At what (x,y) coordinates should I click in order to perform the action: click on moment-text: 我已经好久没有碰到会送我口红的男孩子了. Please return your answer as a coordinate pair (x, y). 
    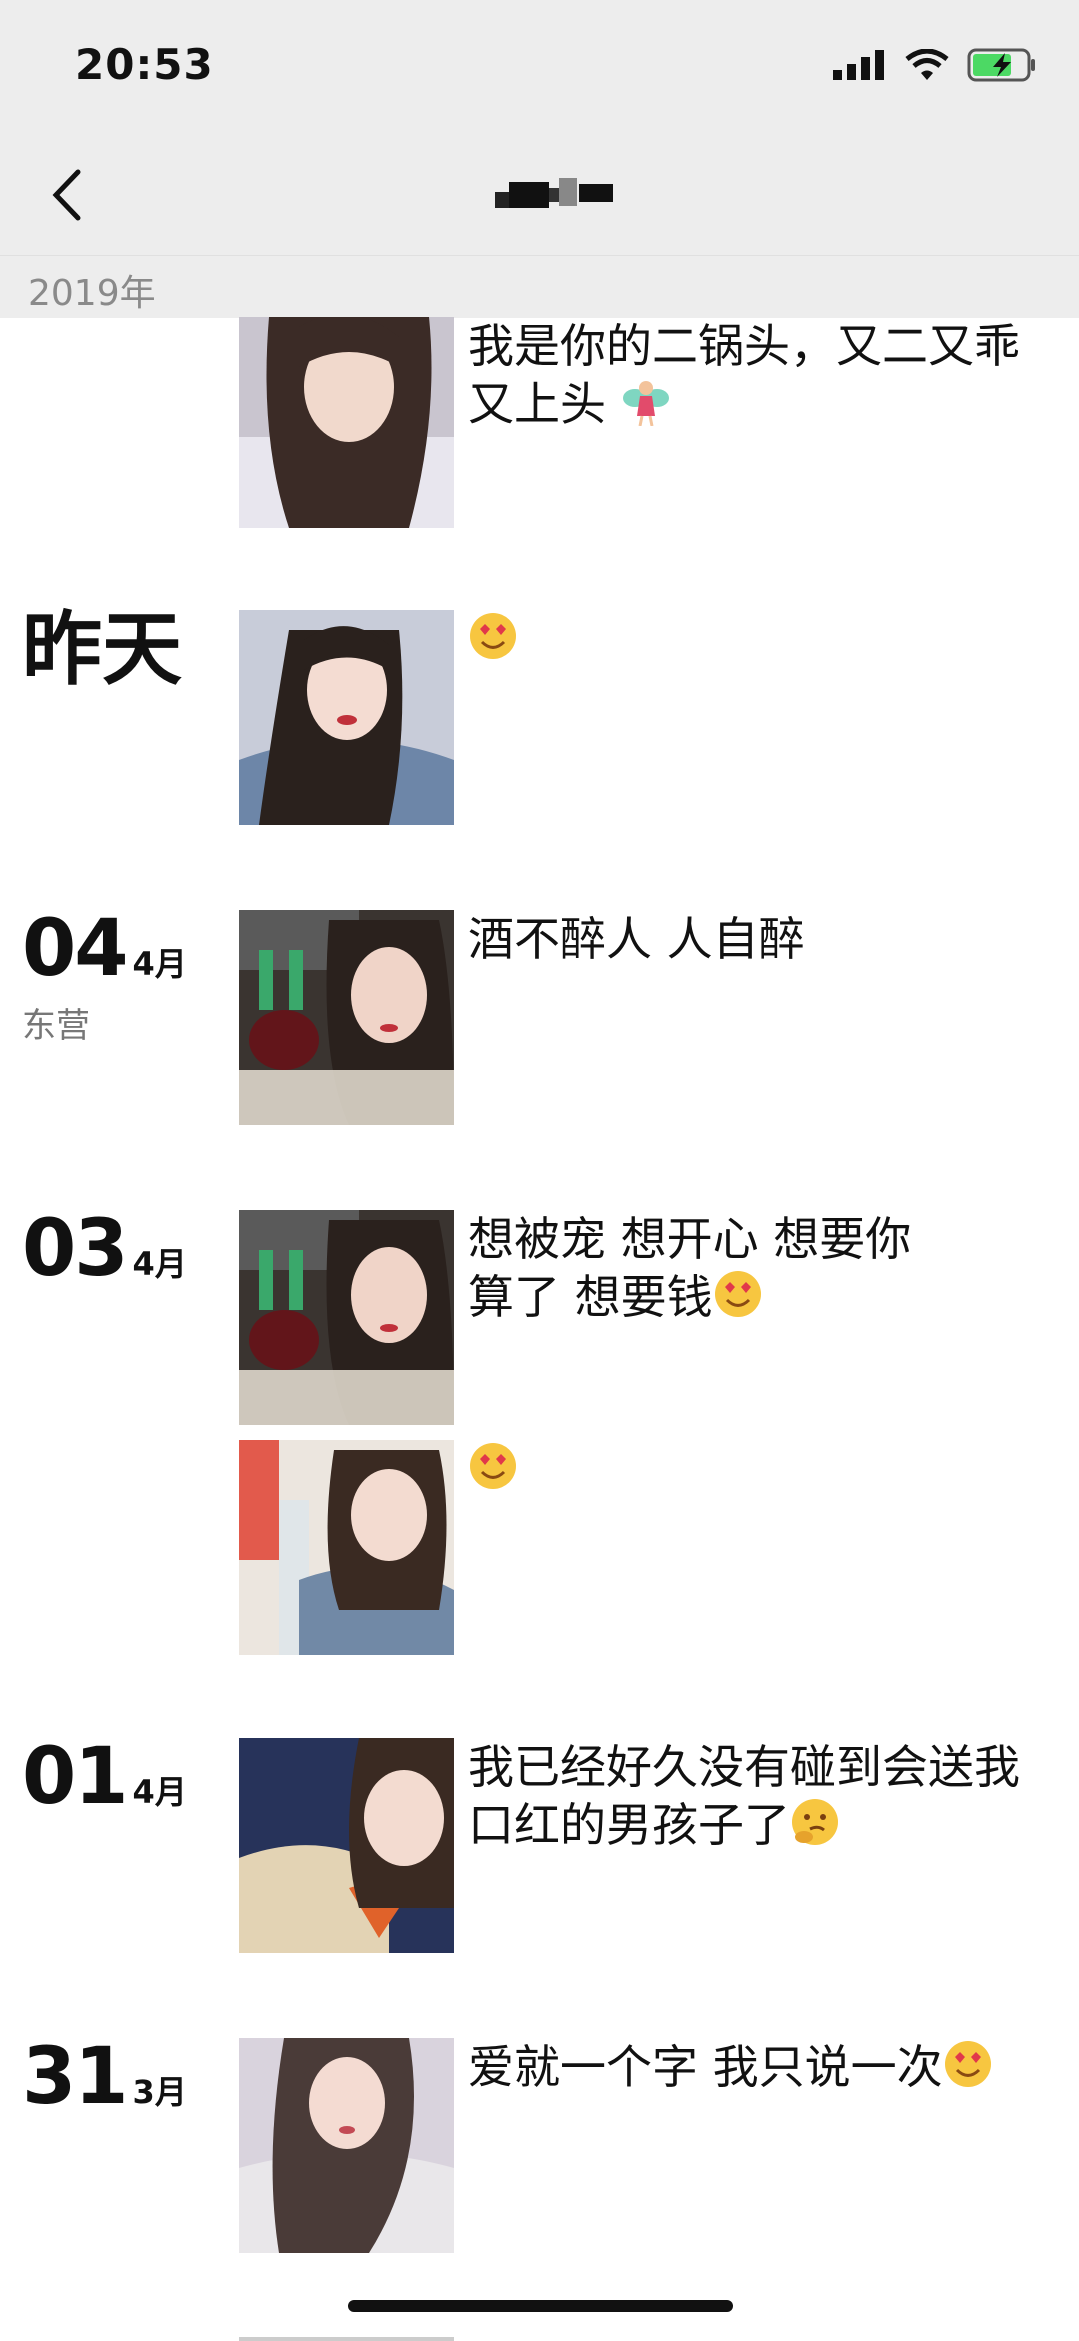
    Looking at the image, I should click on (758, 1796).